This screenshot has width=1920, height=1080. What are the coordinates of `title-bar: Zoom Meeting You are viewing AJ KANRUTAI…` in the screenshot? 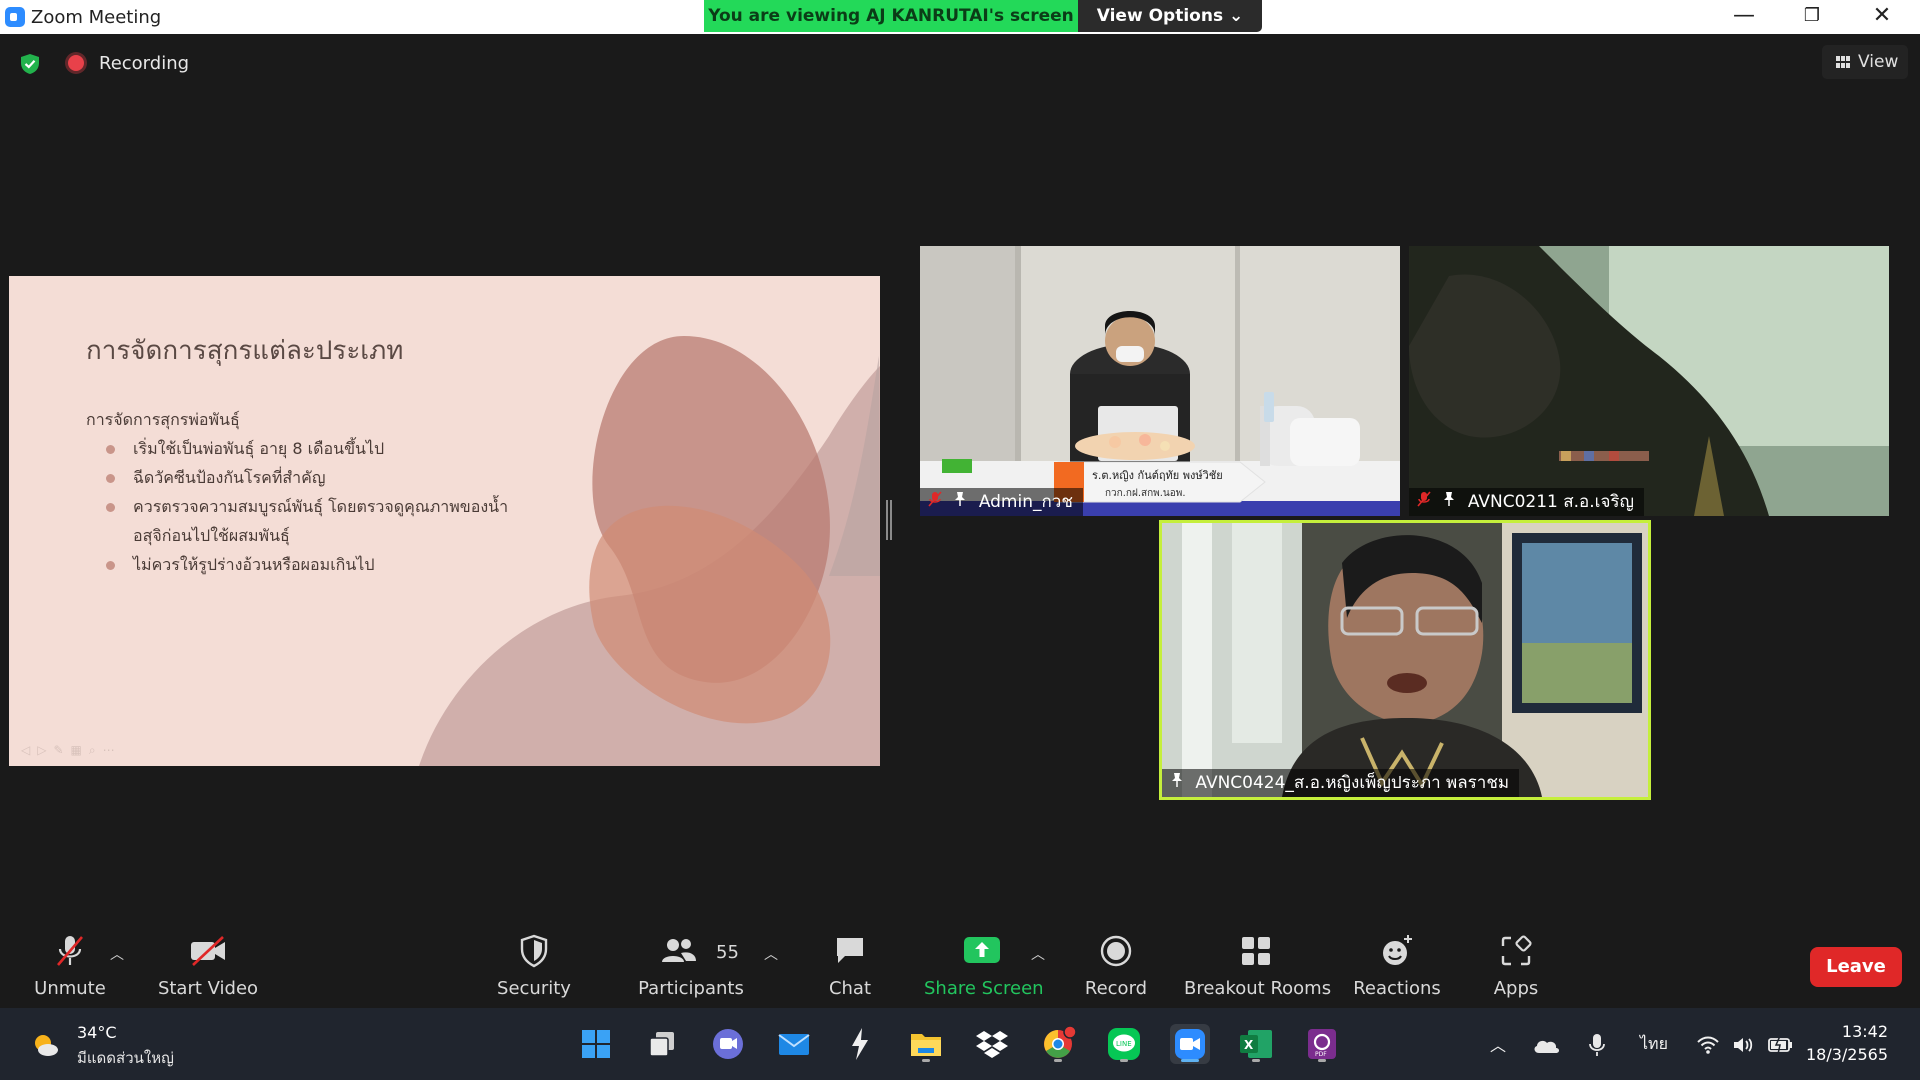 It's located at (960, 17).